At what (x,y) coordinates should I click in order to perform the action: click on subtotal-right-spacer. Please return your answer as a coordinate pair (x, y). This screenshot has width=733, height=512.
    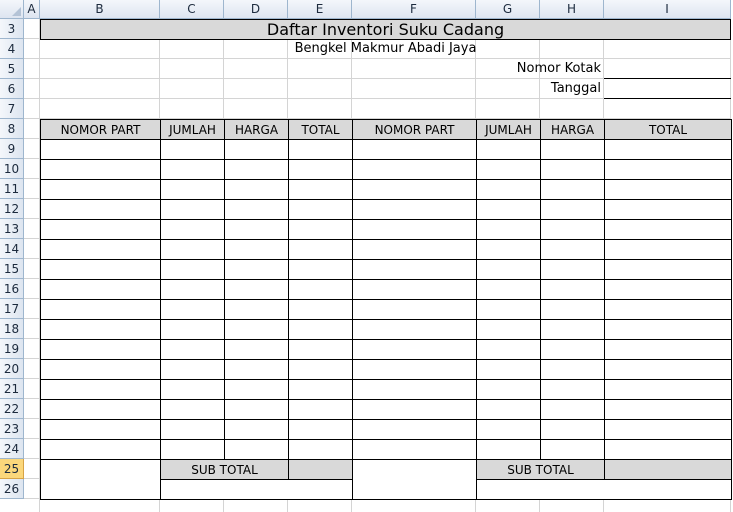
    Looking at the image, I should click on (414, 479).